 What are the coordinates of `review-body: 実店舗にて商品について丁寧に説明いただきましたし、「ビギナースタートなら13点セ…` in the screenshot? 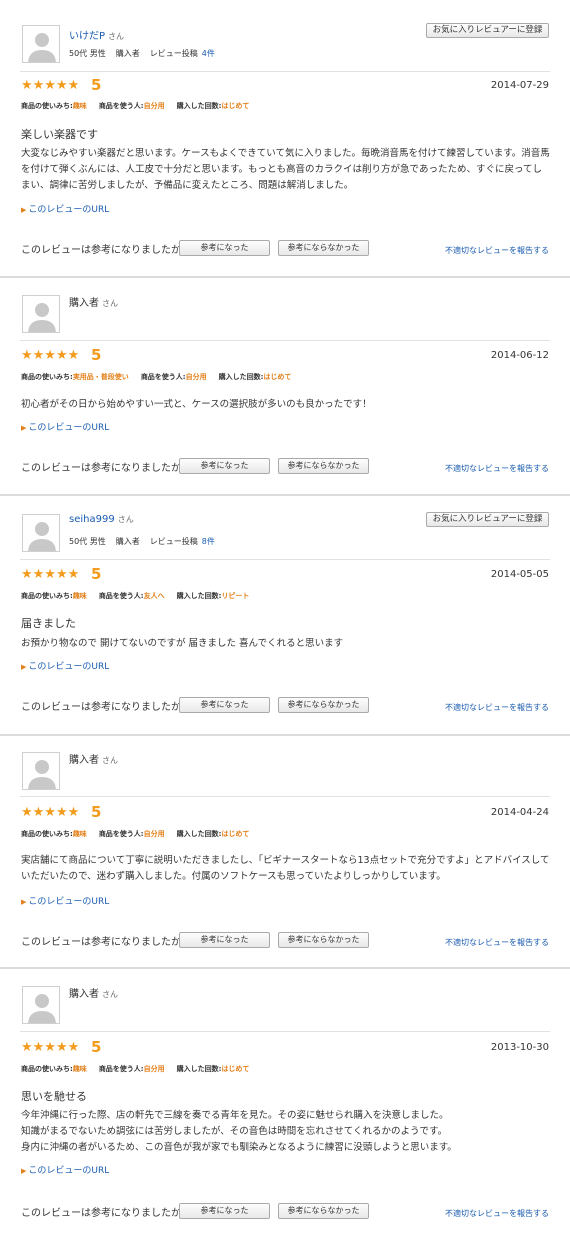 It's located at (285, 868).